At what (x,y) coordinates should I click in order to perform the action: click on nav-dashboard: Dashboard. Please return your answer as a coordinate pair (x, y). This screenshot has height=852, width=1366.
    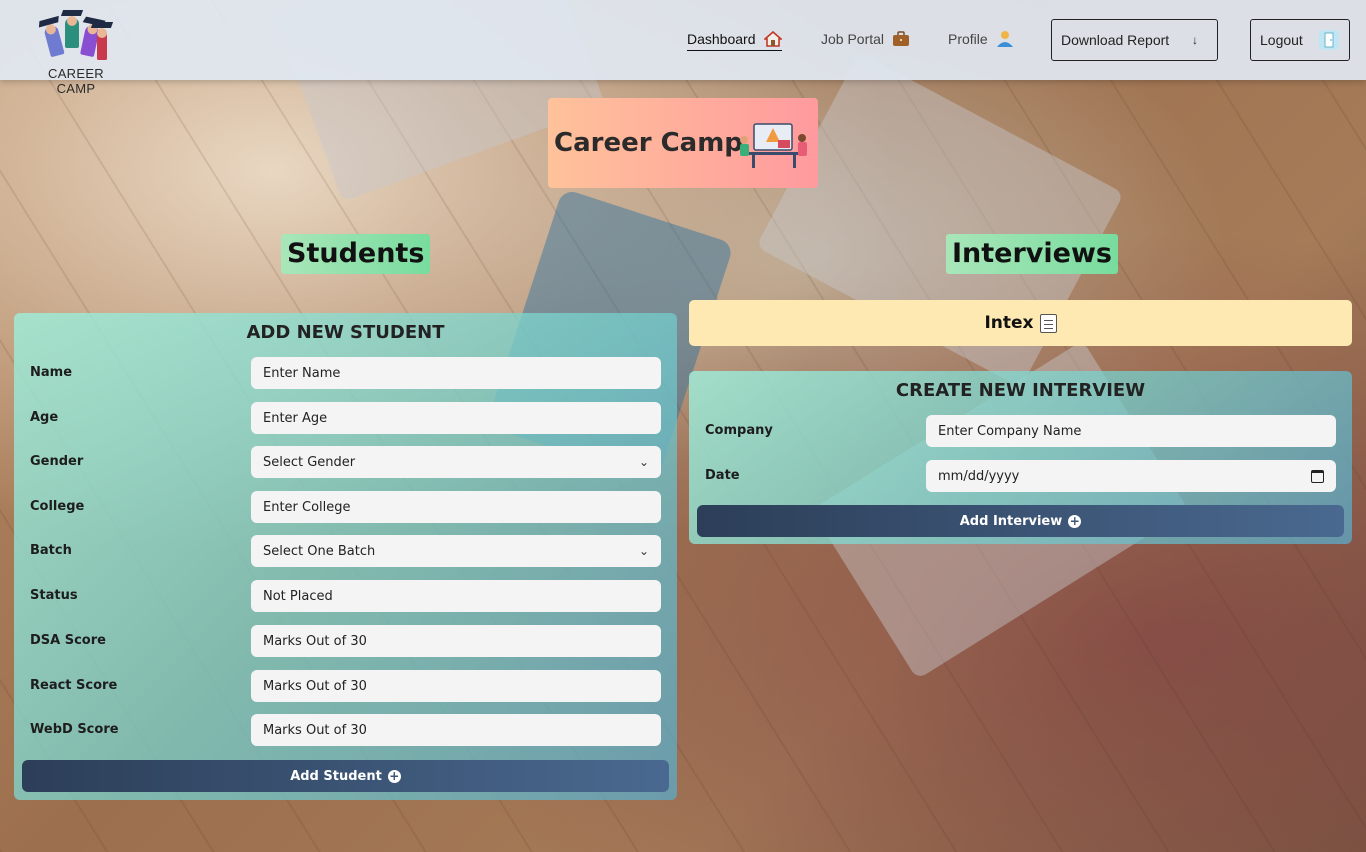
    Looking at the image, I should click on (734, 40).